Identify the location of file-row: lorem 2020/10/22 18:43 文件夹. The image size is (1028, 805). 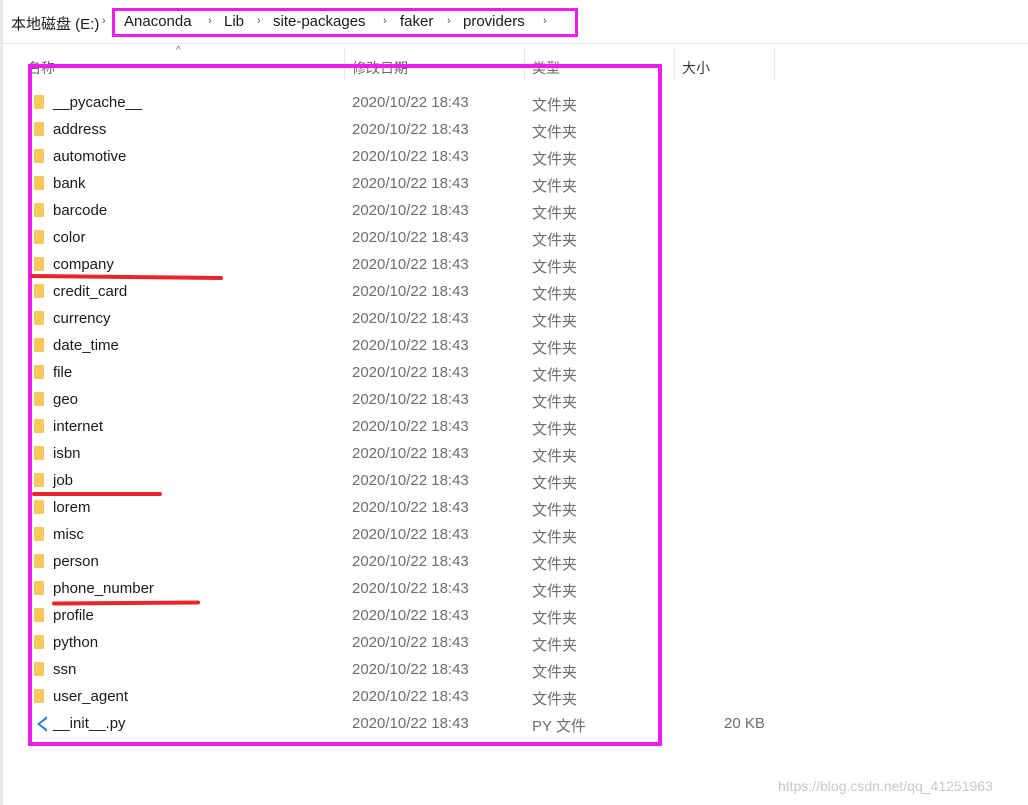
(400, 508).